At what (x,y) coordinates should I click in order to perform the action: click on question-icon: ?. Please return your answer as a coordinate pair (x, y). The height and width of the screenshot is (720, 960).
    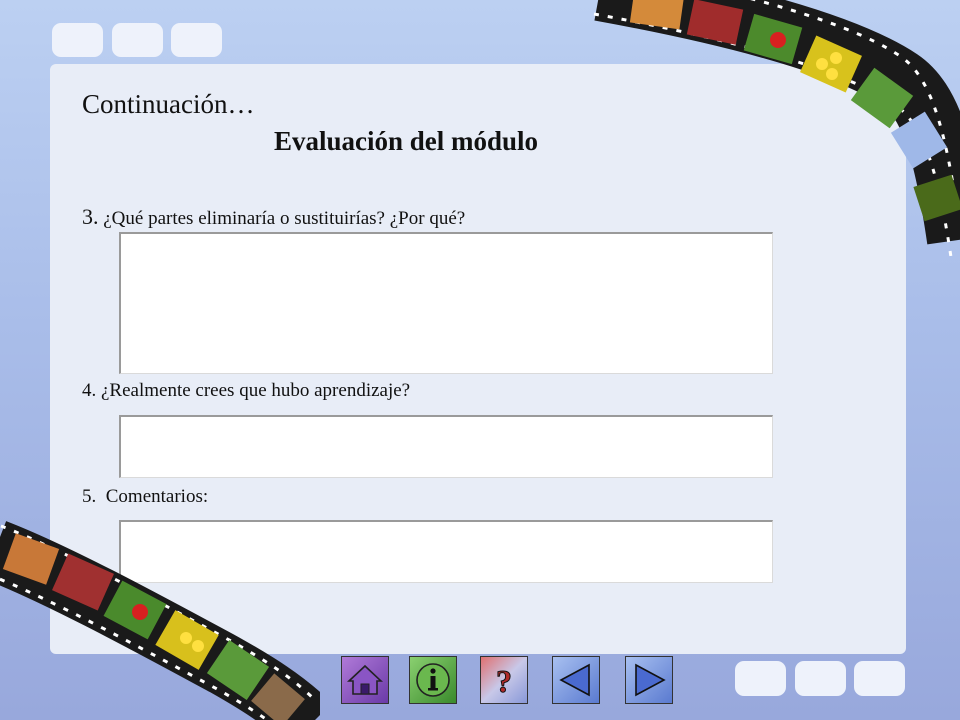
    Looking at the image, I should click on (504, 681).